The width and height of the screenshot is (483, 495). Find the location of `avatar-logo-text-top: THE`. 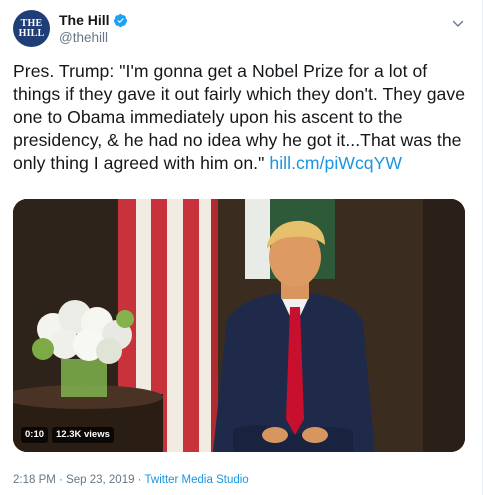

avatar-logo-text-top: THE is located at coordinates (31, 23).